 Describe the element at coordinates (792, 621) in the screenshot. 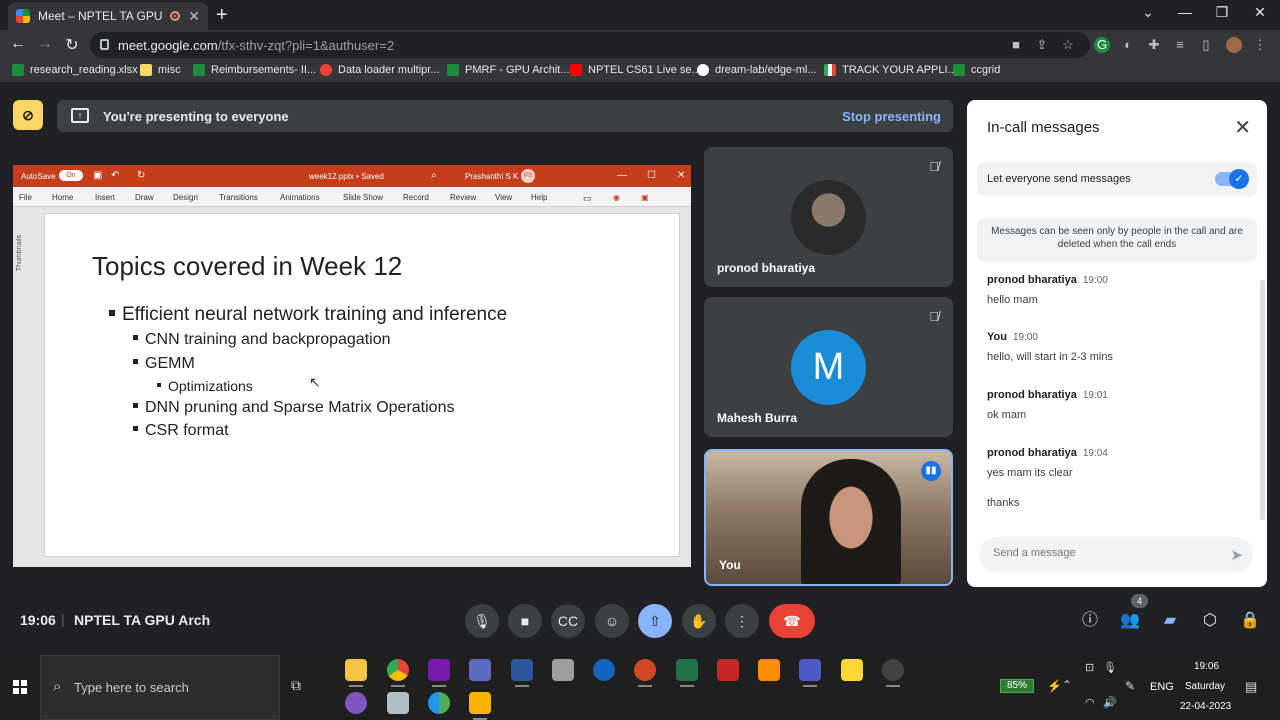

I see `leave-call-button: ☎` at that location.